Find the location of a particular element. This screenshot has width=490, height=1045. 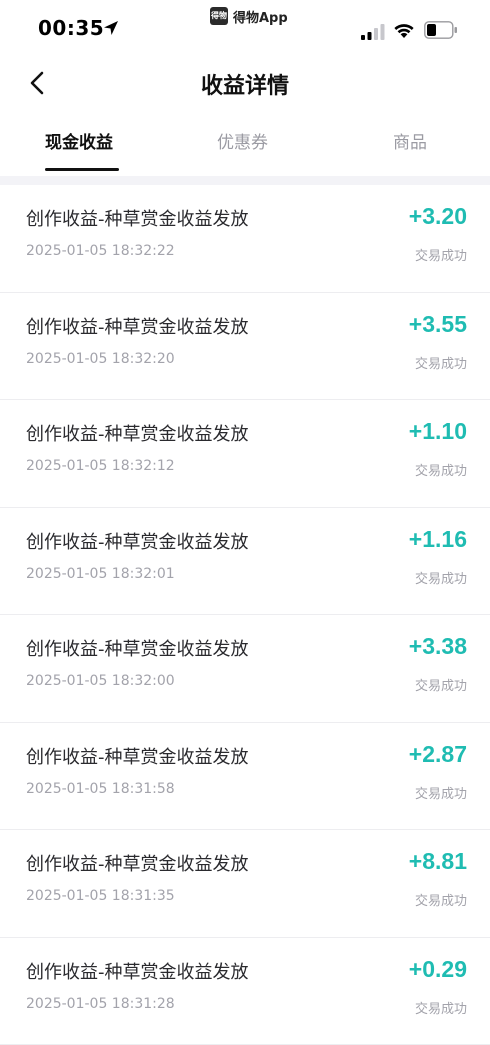

transaction-time: 2025-01-05 18:32:01 is located at coordinates (100, 574).